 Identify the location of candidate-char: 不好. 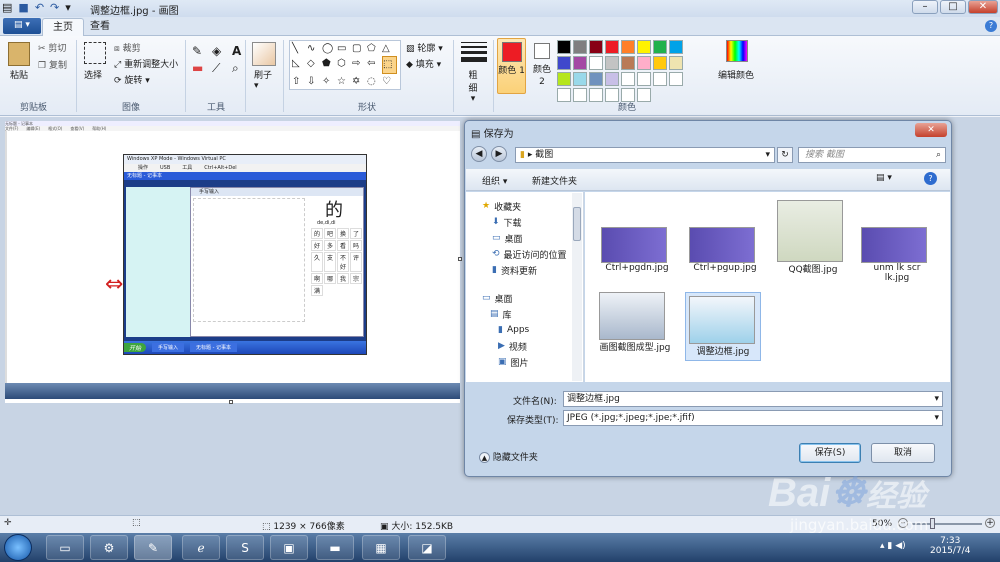
(343, 262).